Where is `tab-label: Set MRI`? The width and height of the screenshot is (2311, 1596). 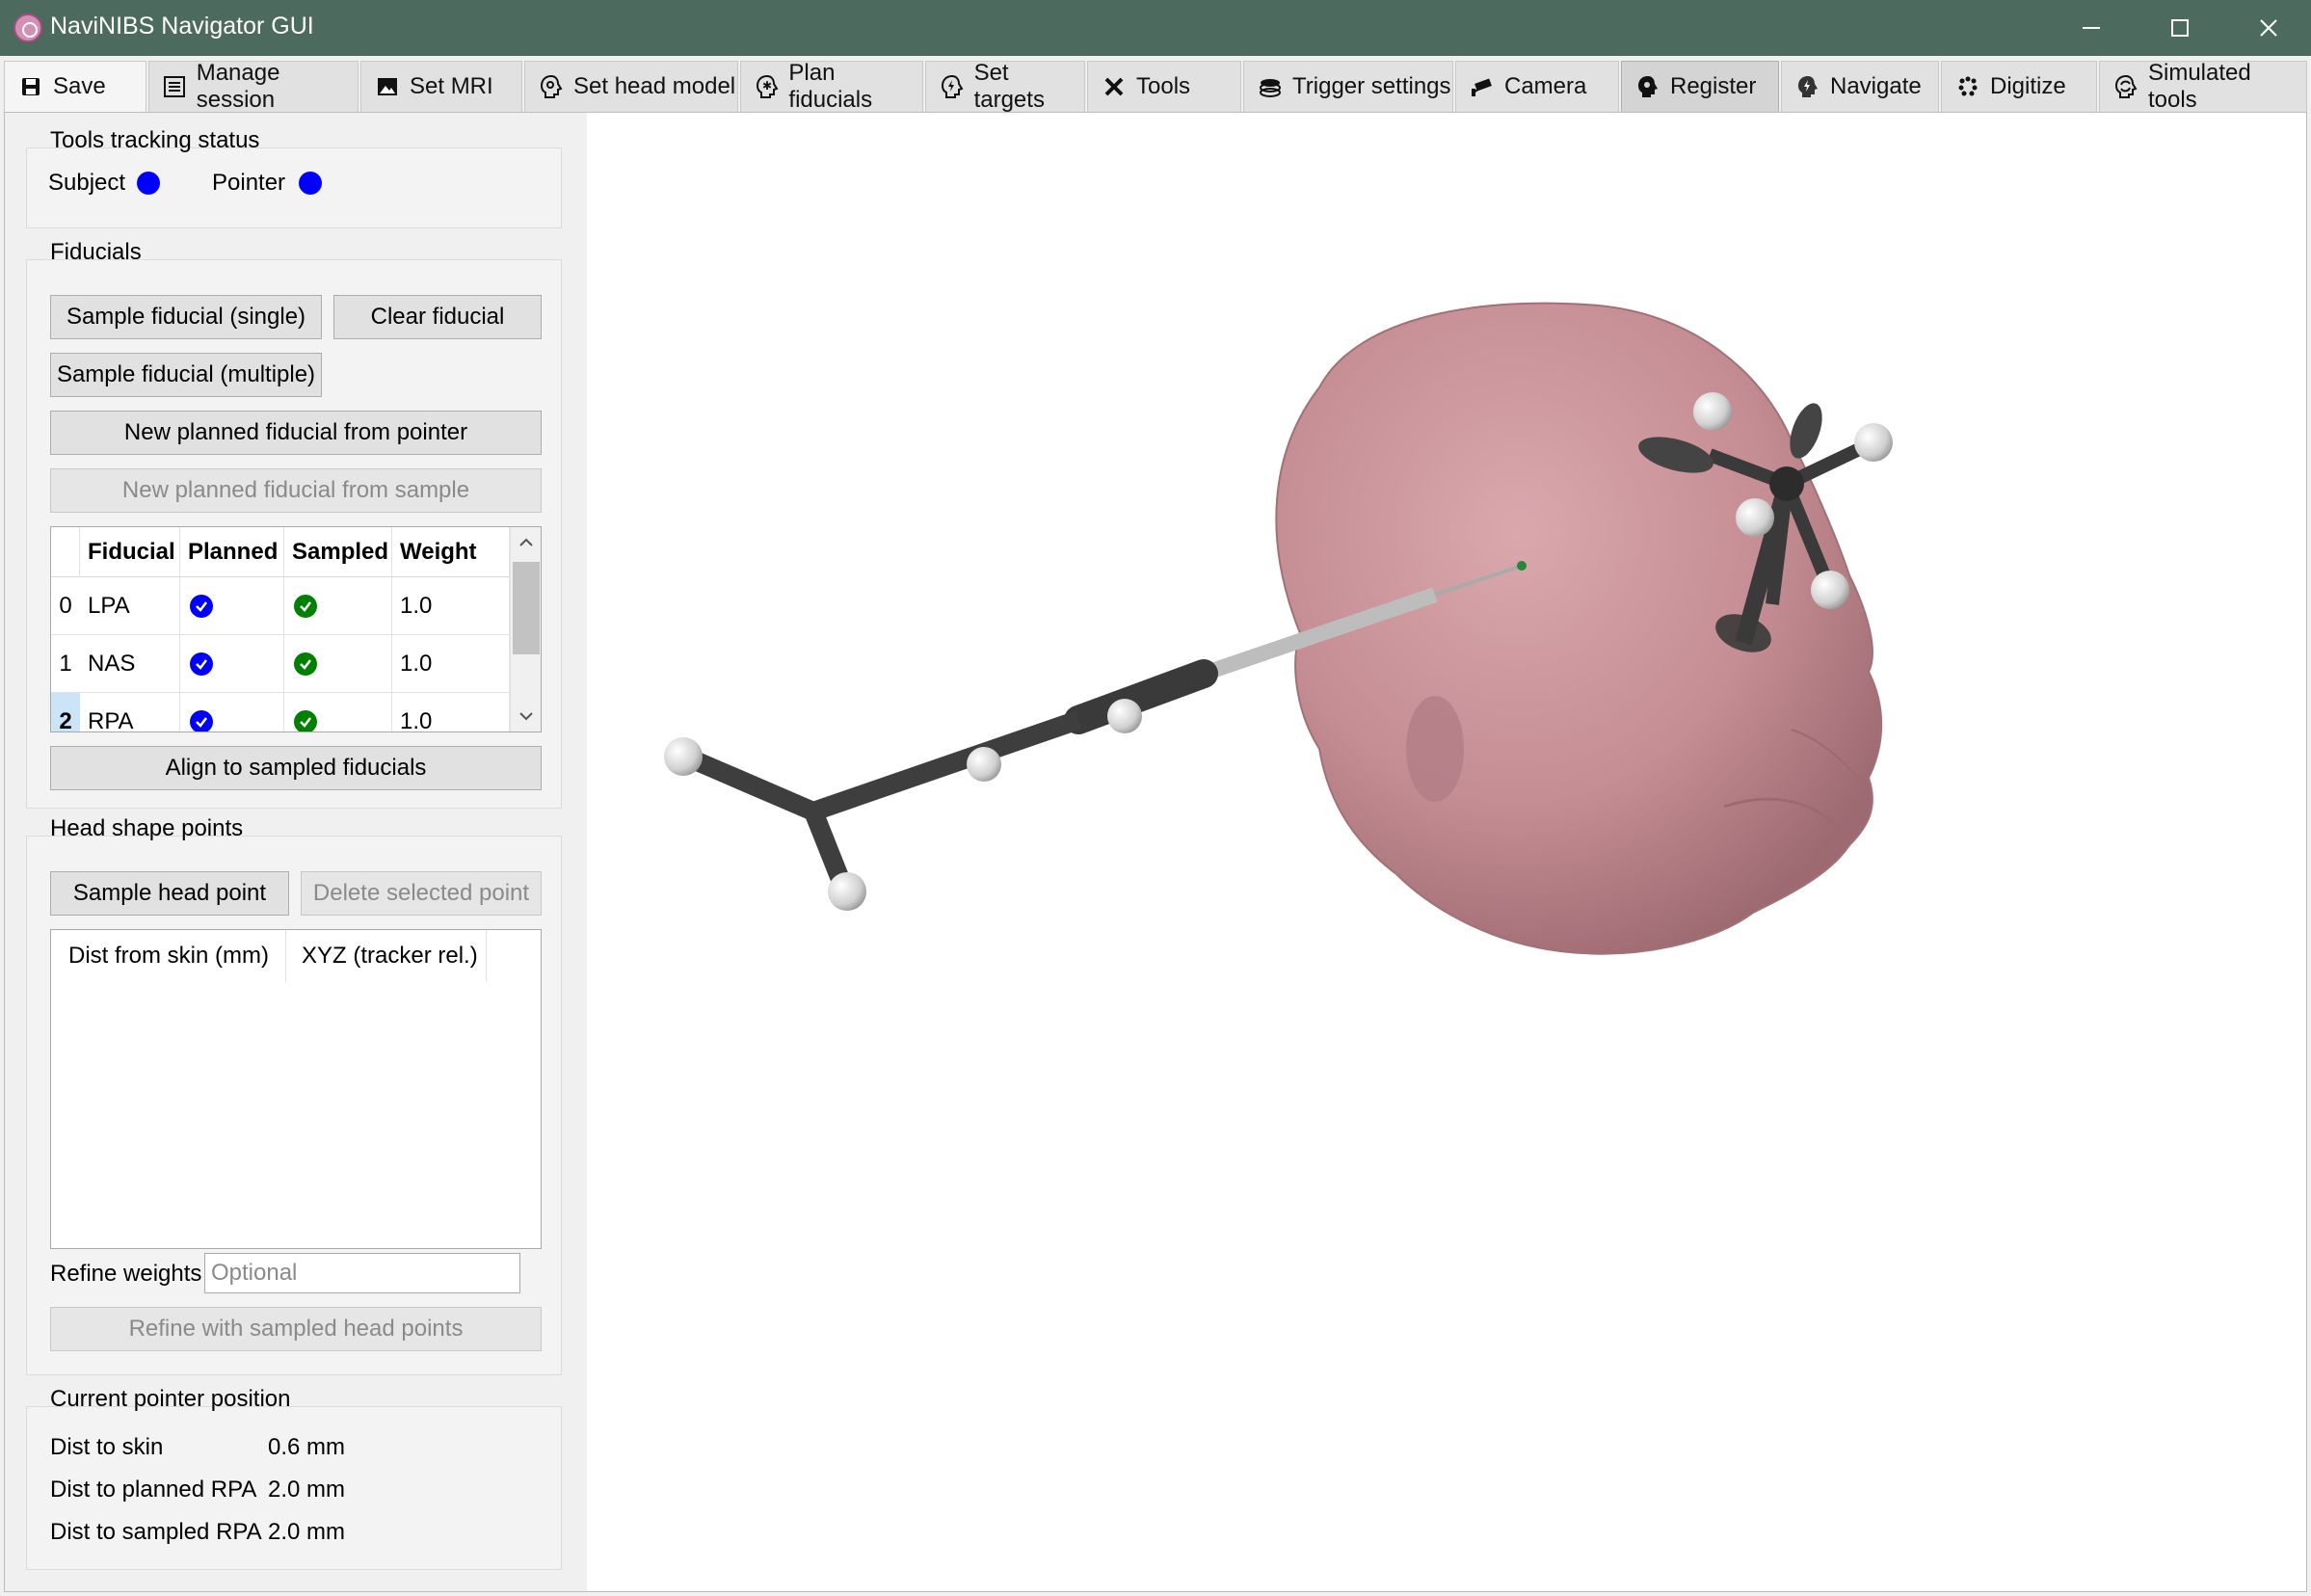
tab-label: Set MRI is located at coordinates (451, 86).